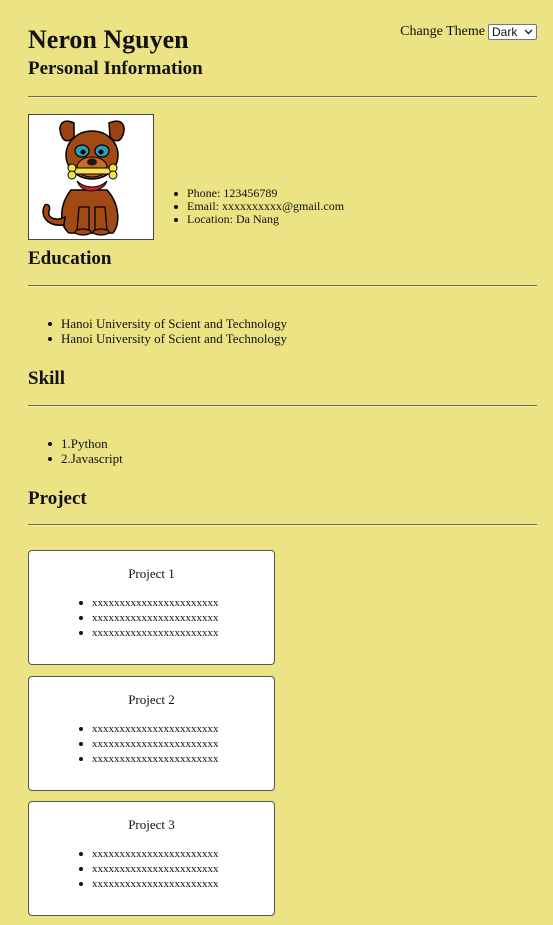 The image size is (553, 925). I want to click on avatar, so click(91, 177).